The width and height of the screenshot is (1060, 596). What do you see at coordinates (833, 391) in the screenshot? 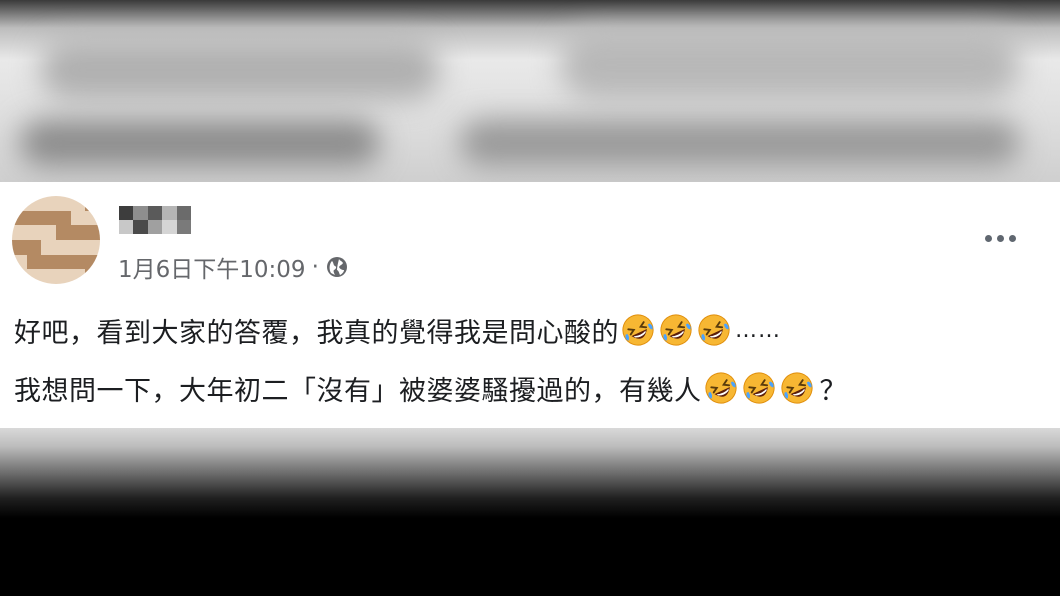
I see `post-text-2-suffix: ？` at bounding box center [833, 391].